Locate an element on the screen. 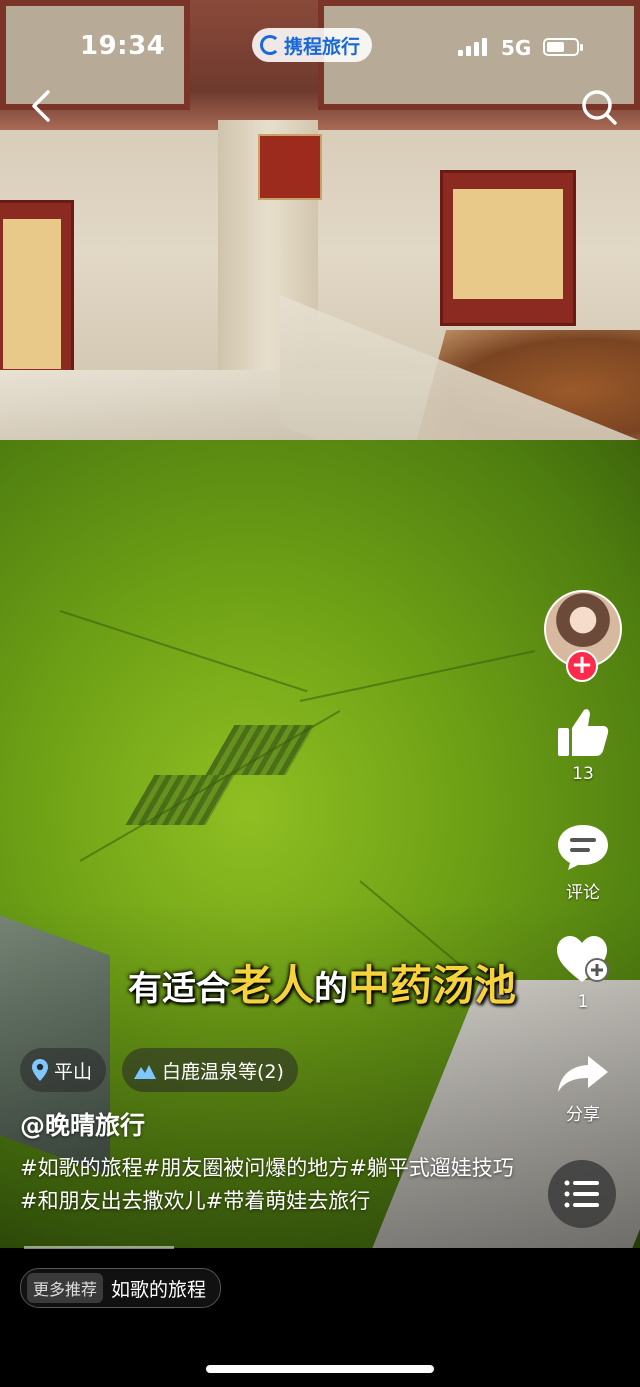  video-subtitle: 有适合老人的中药汤池 is located at coordinates (322, 982).